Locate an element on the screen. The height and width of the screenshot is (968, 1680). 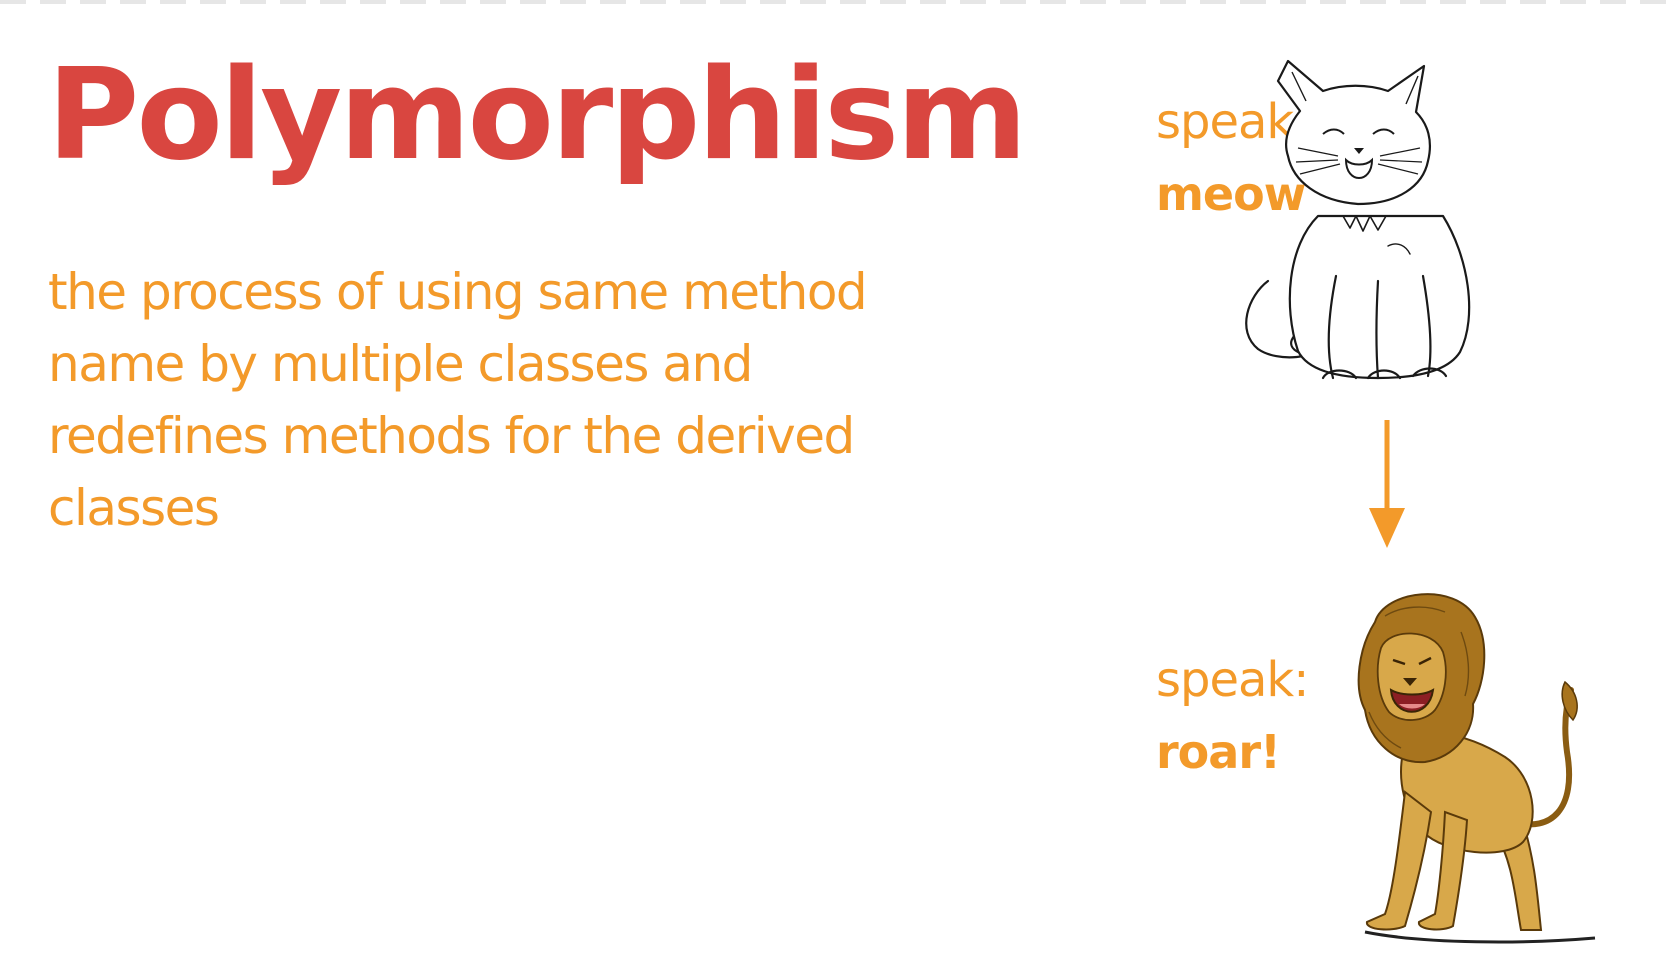
cat-illustration is located at coordinates (1358, 219).